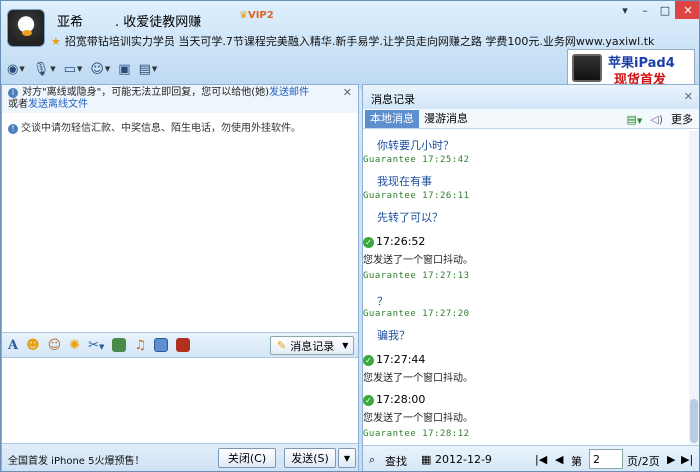 The width and height of the screenshot is (700, 472). I want to click on remote-assist-button: ☺ ▼, so click(100, 69).